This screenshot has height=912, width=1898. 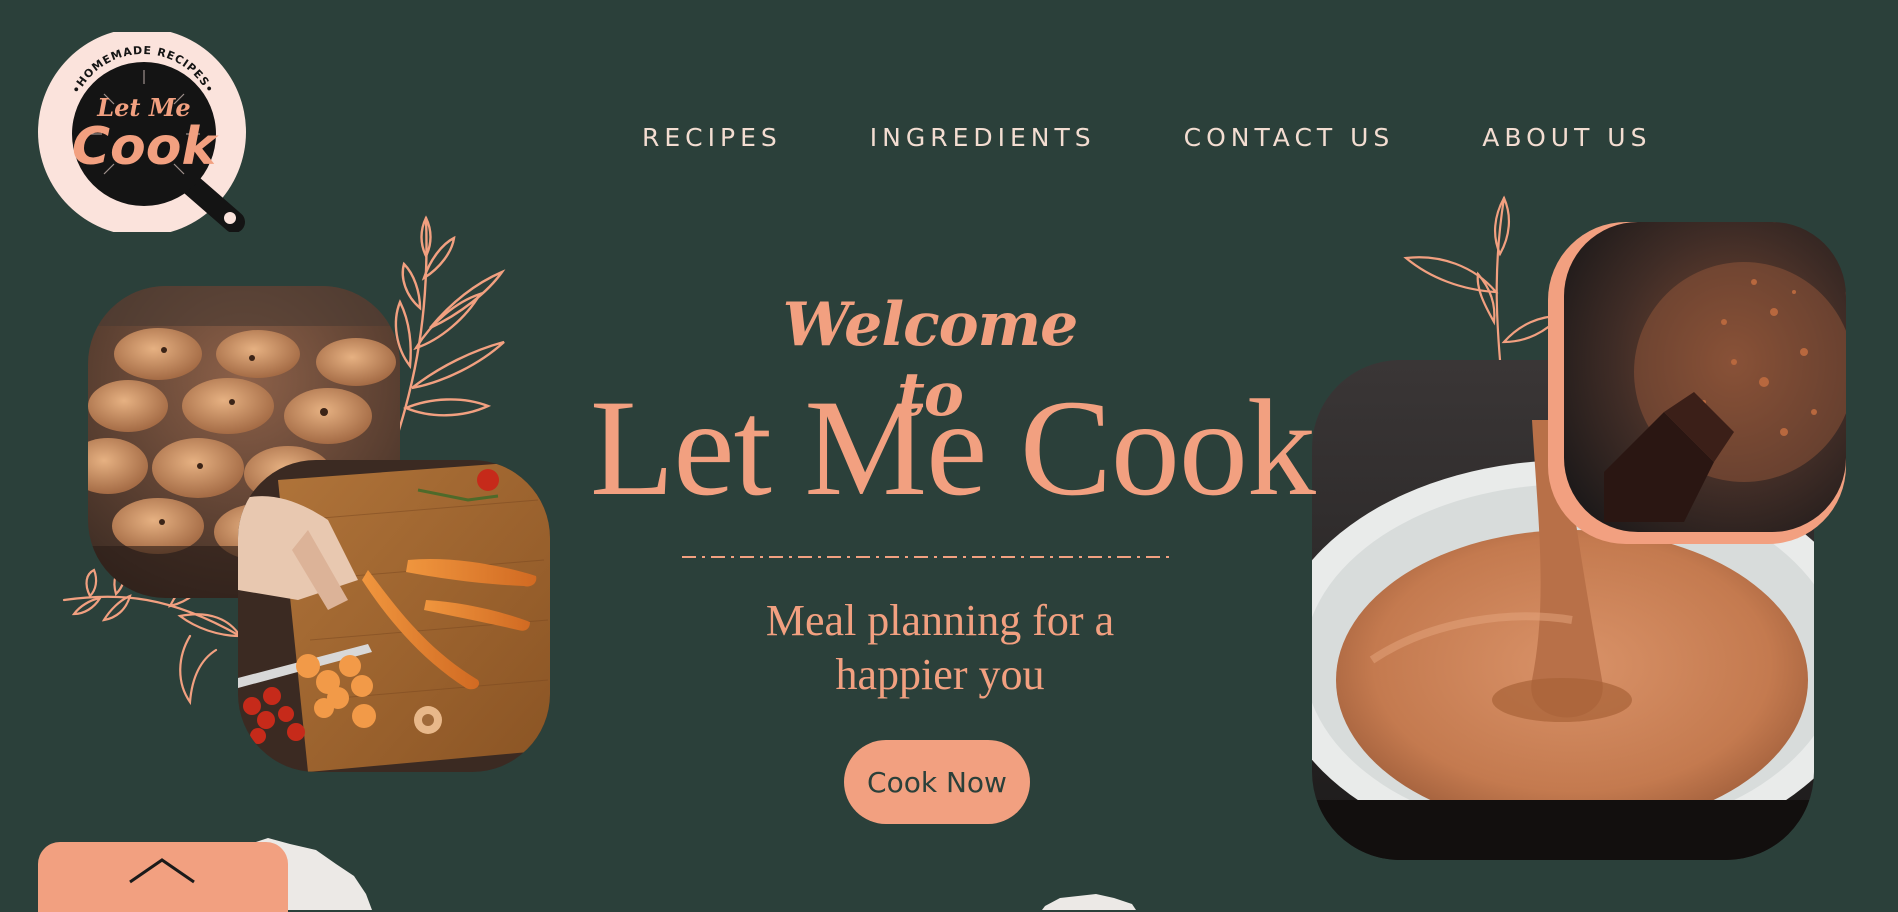 I want to click on chevron-up-icon, so click(x=162, y=871).